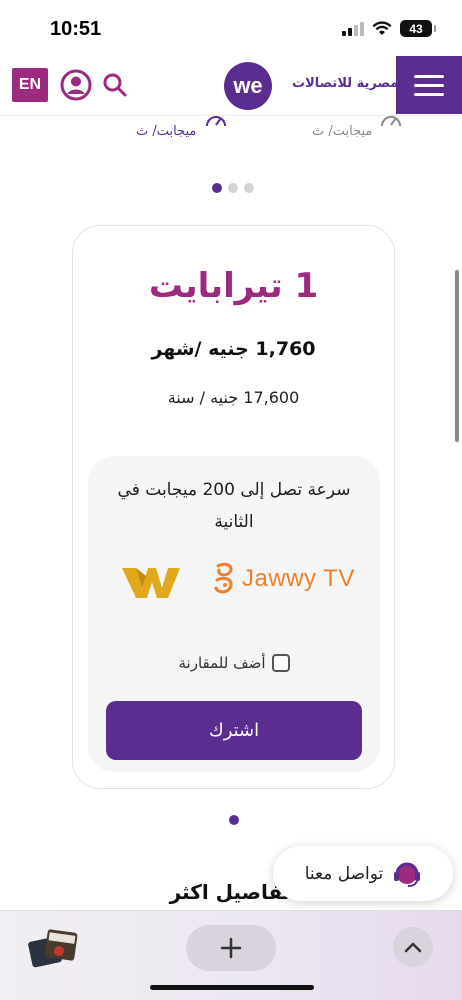 The image size is (462, 1000). What do you see at coordinates (223, 578) in the screenshot?
I see `jawwy-icon` at bounding box center [223, 578].